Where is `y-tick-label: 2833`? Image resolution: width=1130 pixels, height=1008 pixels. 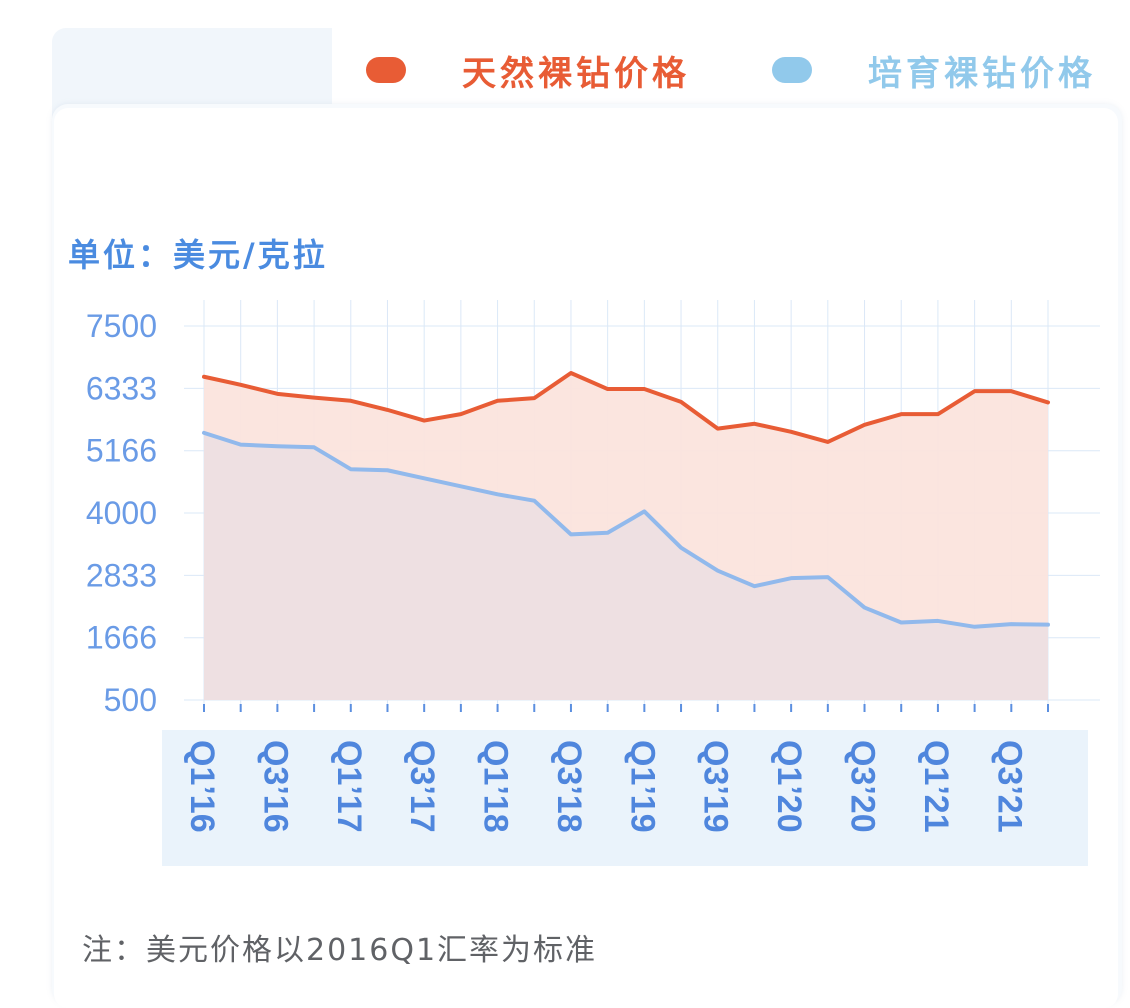 y-tick-label: 2833 is located at coordinates (121, 575).